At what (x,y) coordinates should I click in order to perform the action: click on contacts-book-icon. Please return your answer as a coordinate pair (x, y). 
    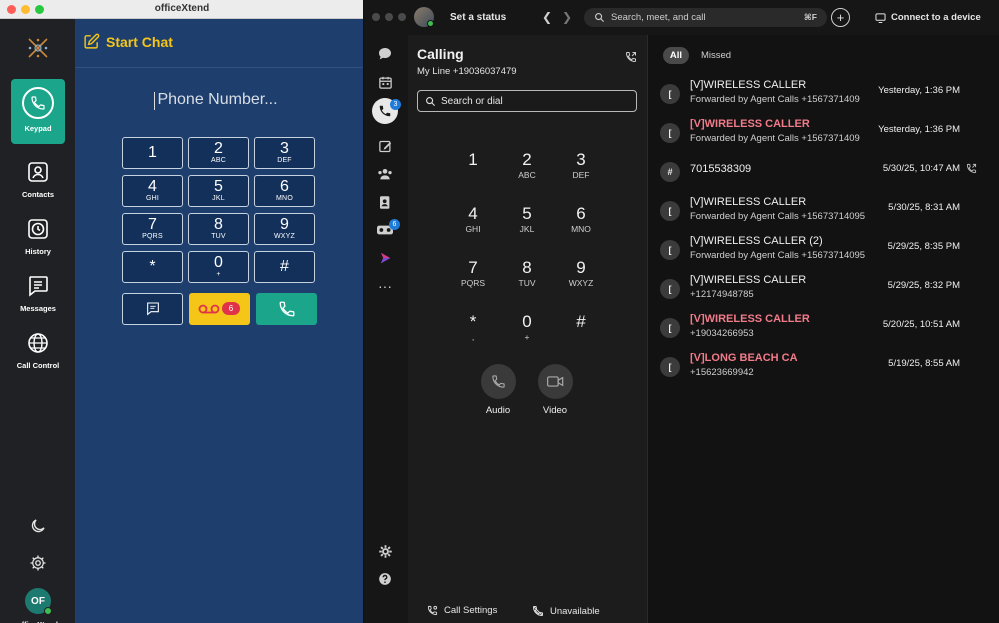
    Looking at the image, I should click on (385, 202).